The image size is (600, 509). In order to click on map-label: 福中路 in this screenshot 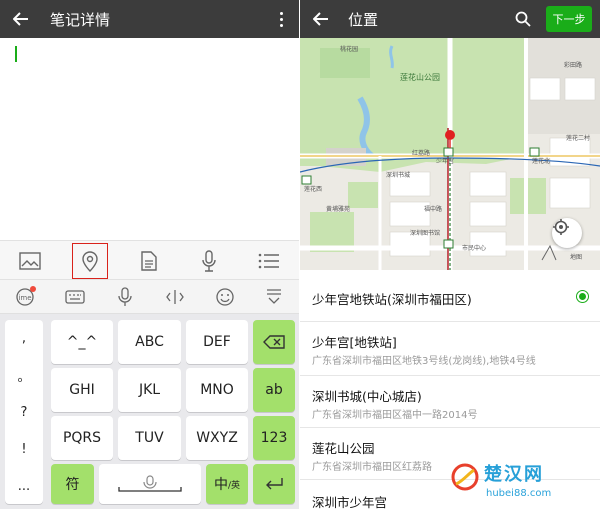, I will do `click(433, 209)`.